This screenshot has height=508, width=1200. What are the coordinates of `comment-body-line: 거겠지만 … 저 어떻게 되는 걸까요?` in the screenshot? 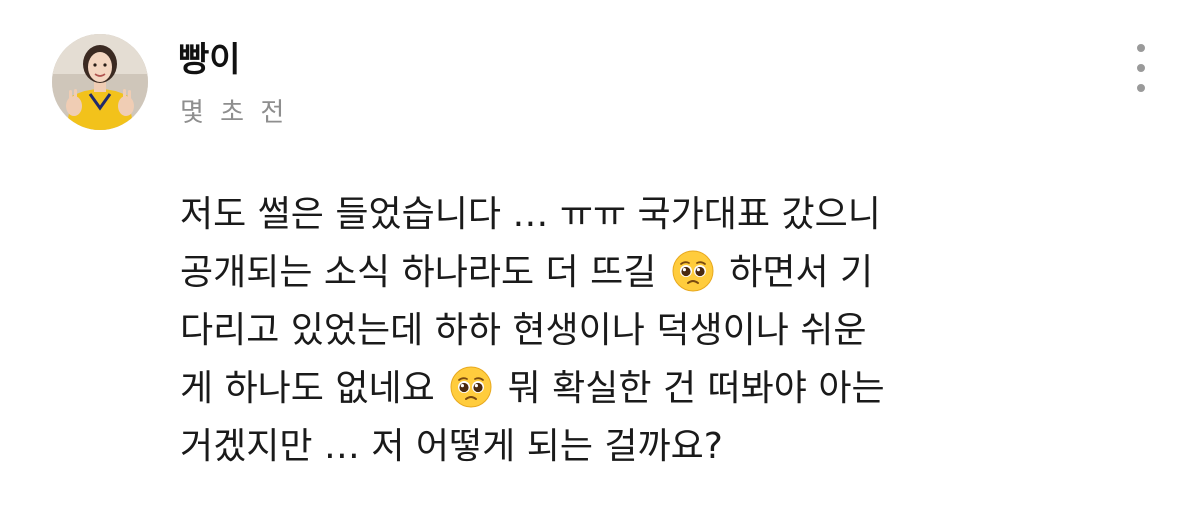 It's located at (590, 447).